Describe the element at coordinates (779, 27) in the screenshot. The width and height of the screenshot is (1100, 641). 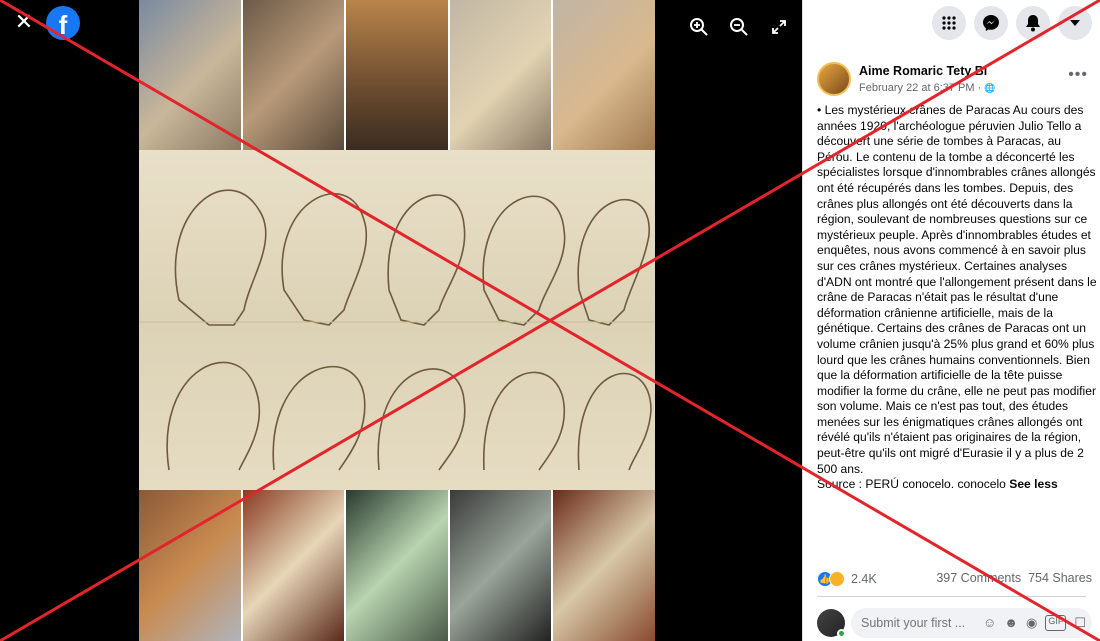
I see `fullscreen-icon` at that location.